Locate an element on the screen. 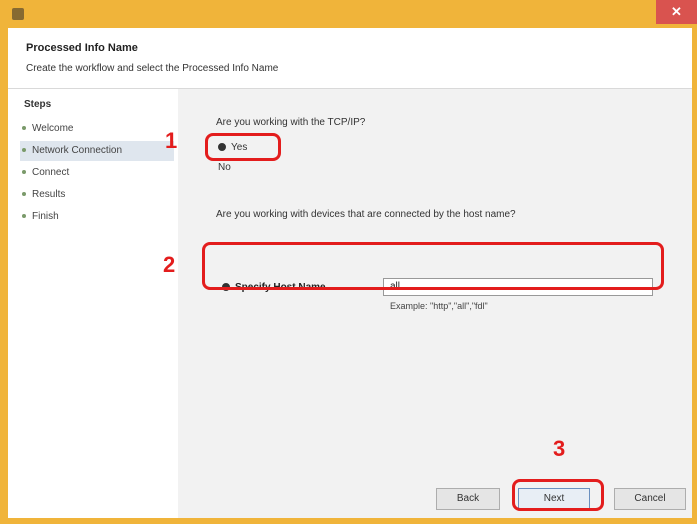 This screenshot has height=524, width=697. sidebar-item-label: Network Connection is located at coordinates (77, 150).